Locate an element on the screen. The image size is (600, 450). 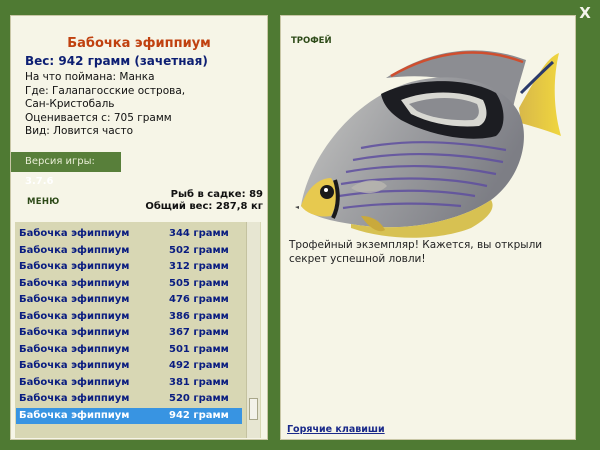
catch-item-weight: 344 грамм is located at coordinates (199, 233).